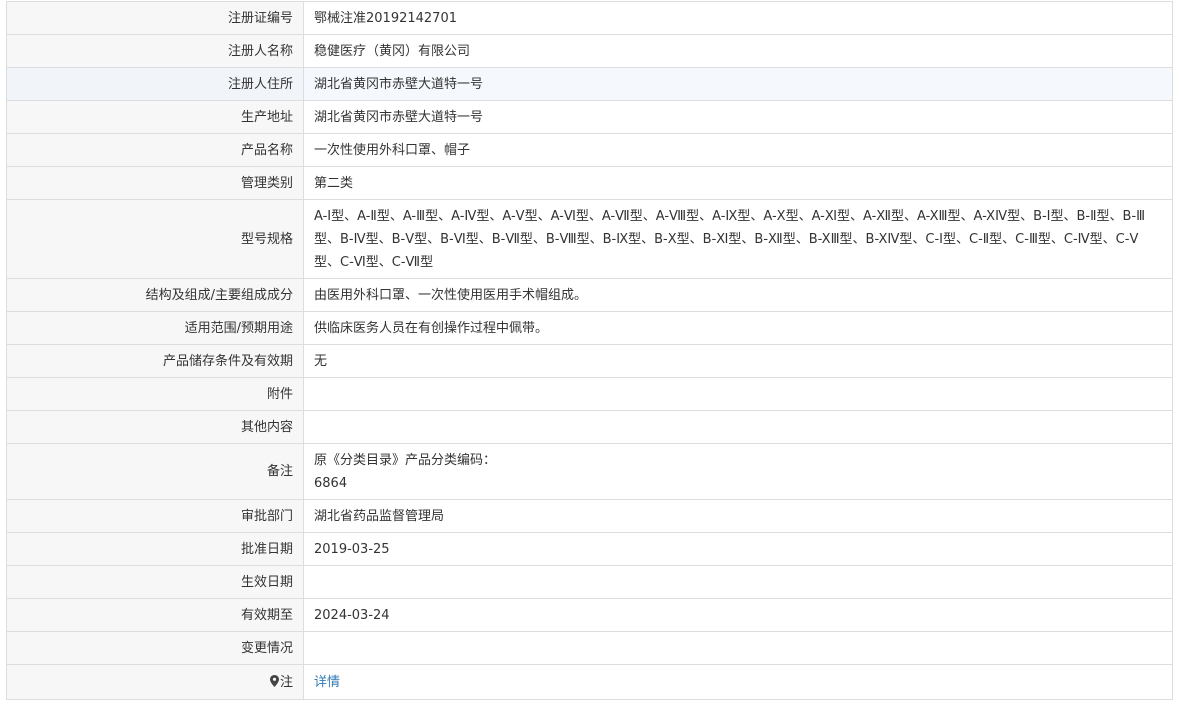  Describe the element at coordinates (738, 328) in the screenshot. I see `value-intended-use: 供临床医务人员在有创操作过程中佩带。` at that location.